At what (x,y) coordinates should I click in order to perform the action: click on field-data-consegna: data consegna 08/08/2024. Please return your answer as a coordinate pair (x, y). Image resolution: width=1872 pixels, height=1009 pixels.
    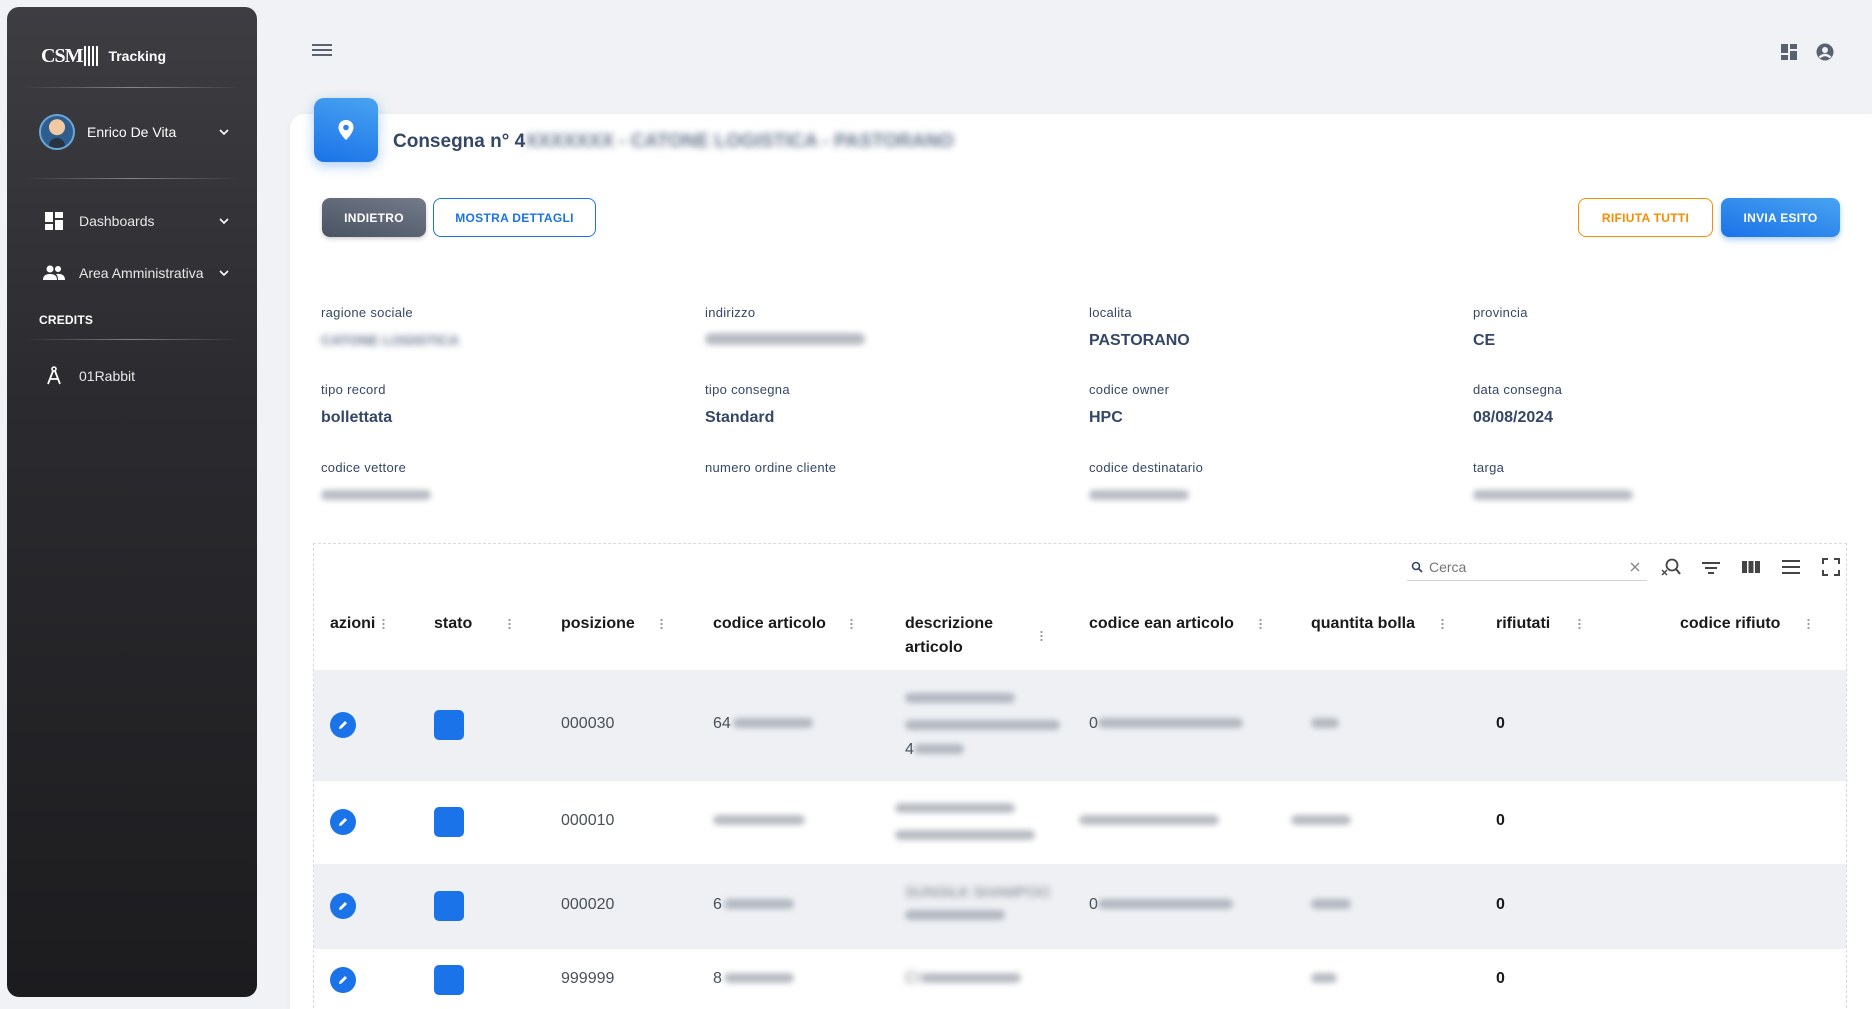
    Looking at the image, I should click on (1638, 405).